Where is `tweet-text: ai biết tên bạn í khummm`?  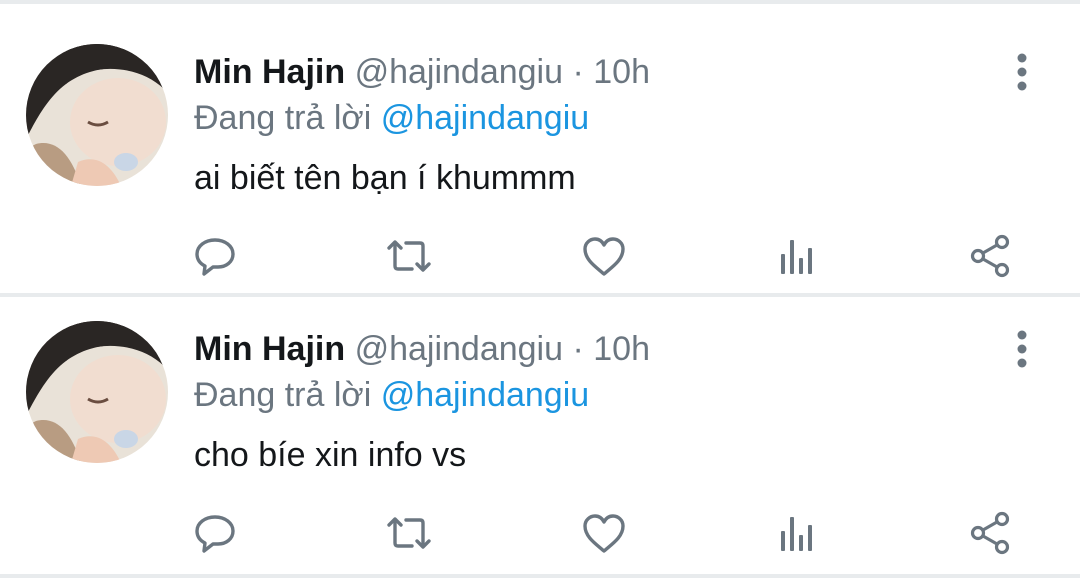
tweet-text: ai biết tên bạn í khummm is located at coordinates (385, 178).